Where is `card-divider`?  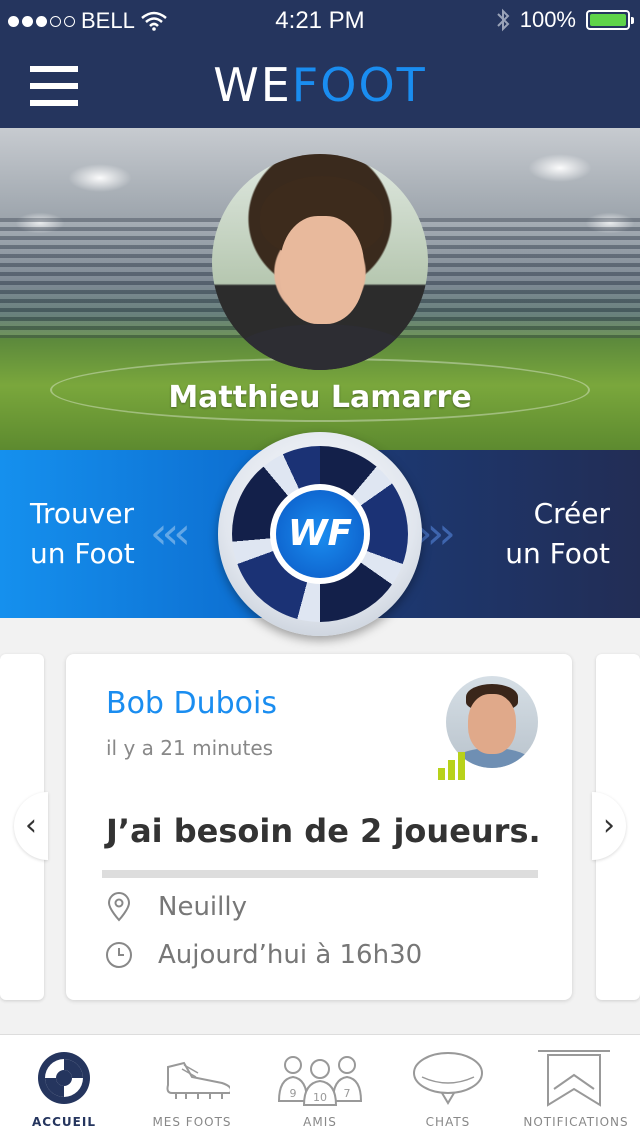
card-divider is located at coordinates (320, 874).